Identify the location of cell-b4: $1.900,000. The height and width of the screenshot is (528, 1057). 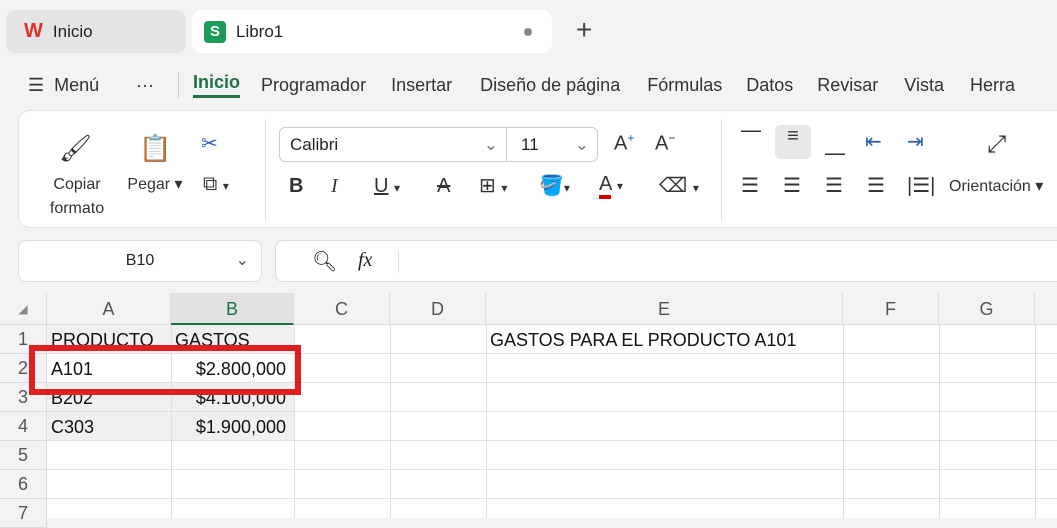
(232, 426).